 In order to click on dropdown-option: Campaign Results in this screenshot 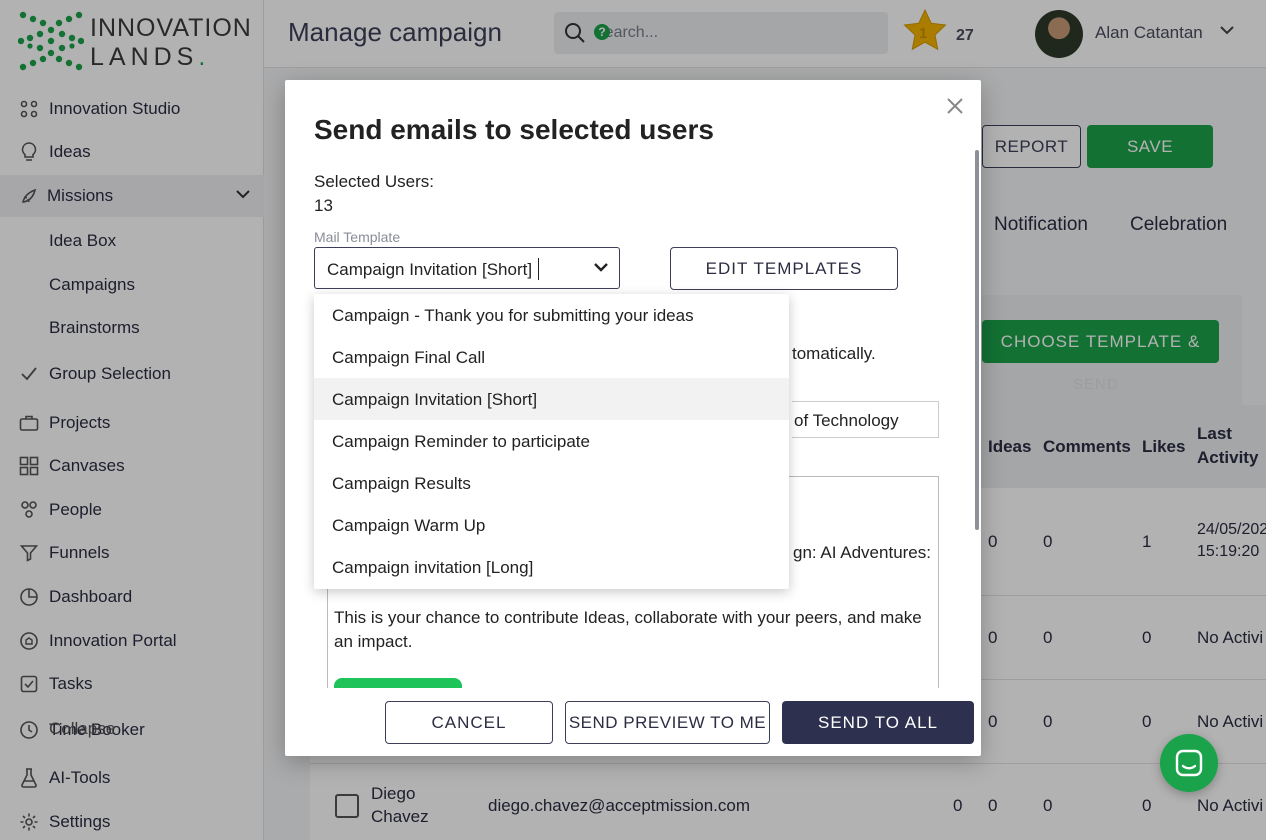, I will do `click(551, 483)`.